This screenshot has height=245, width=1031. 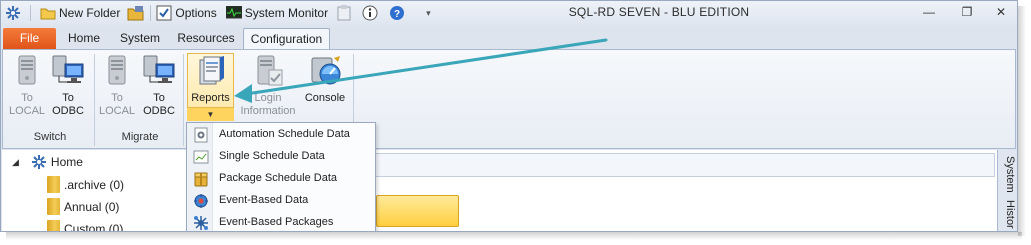 I want to click on menu-item-event-based-packages: Event-Based Packages, so click(x=281, y=221).